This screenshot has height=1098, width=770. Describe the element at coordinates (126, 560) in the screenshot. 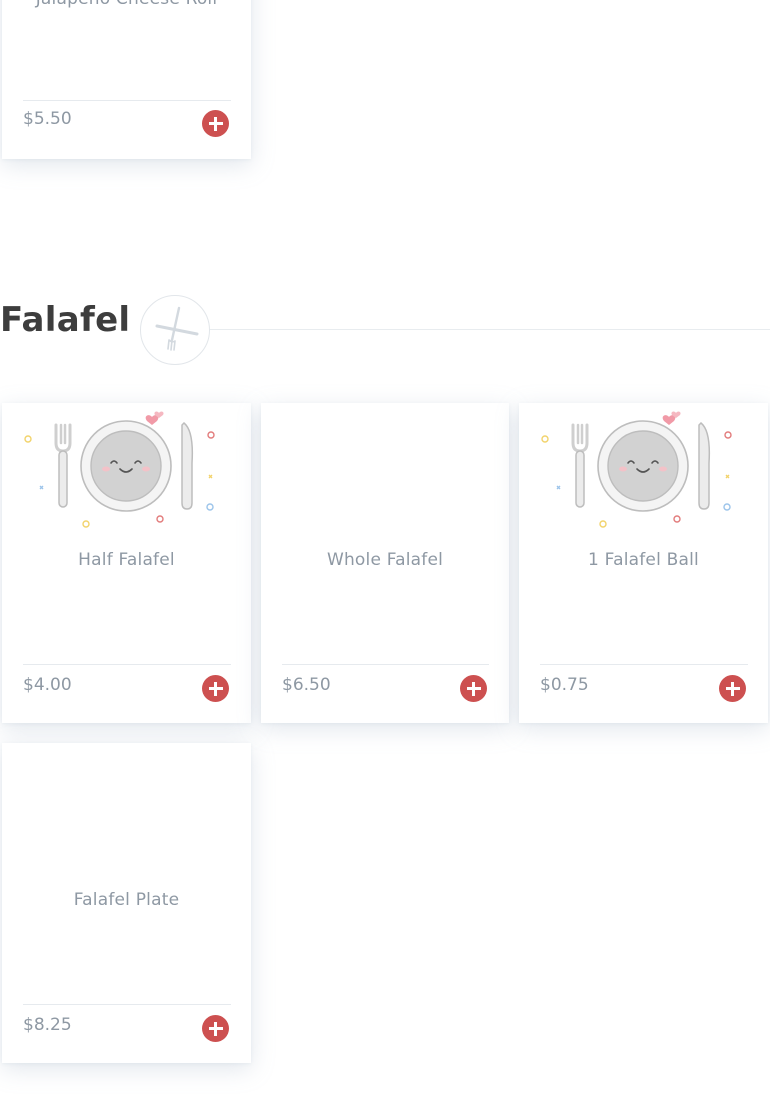

I see `item-name: Half Falafel` at that location.